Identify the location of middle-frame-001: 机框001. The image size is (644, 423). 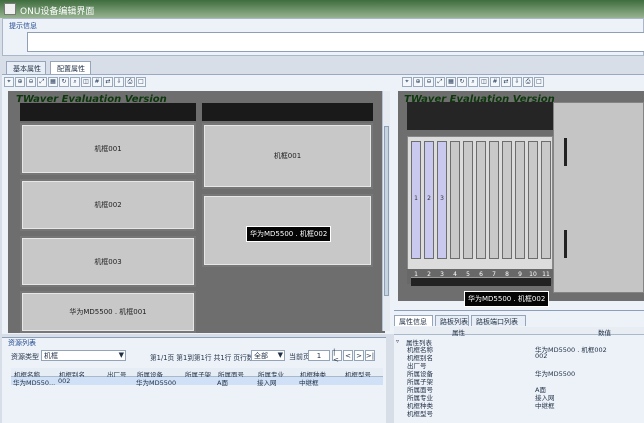
(287, 156).